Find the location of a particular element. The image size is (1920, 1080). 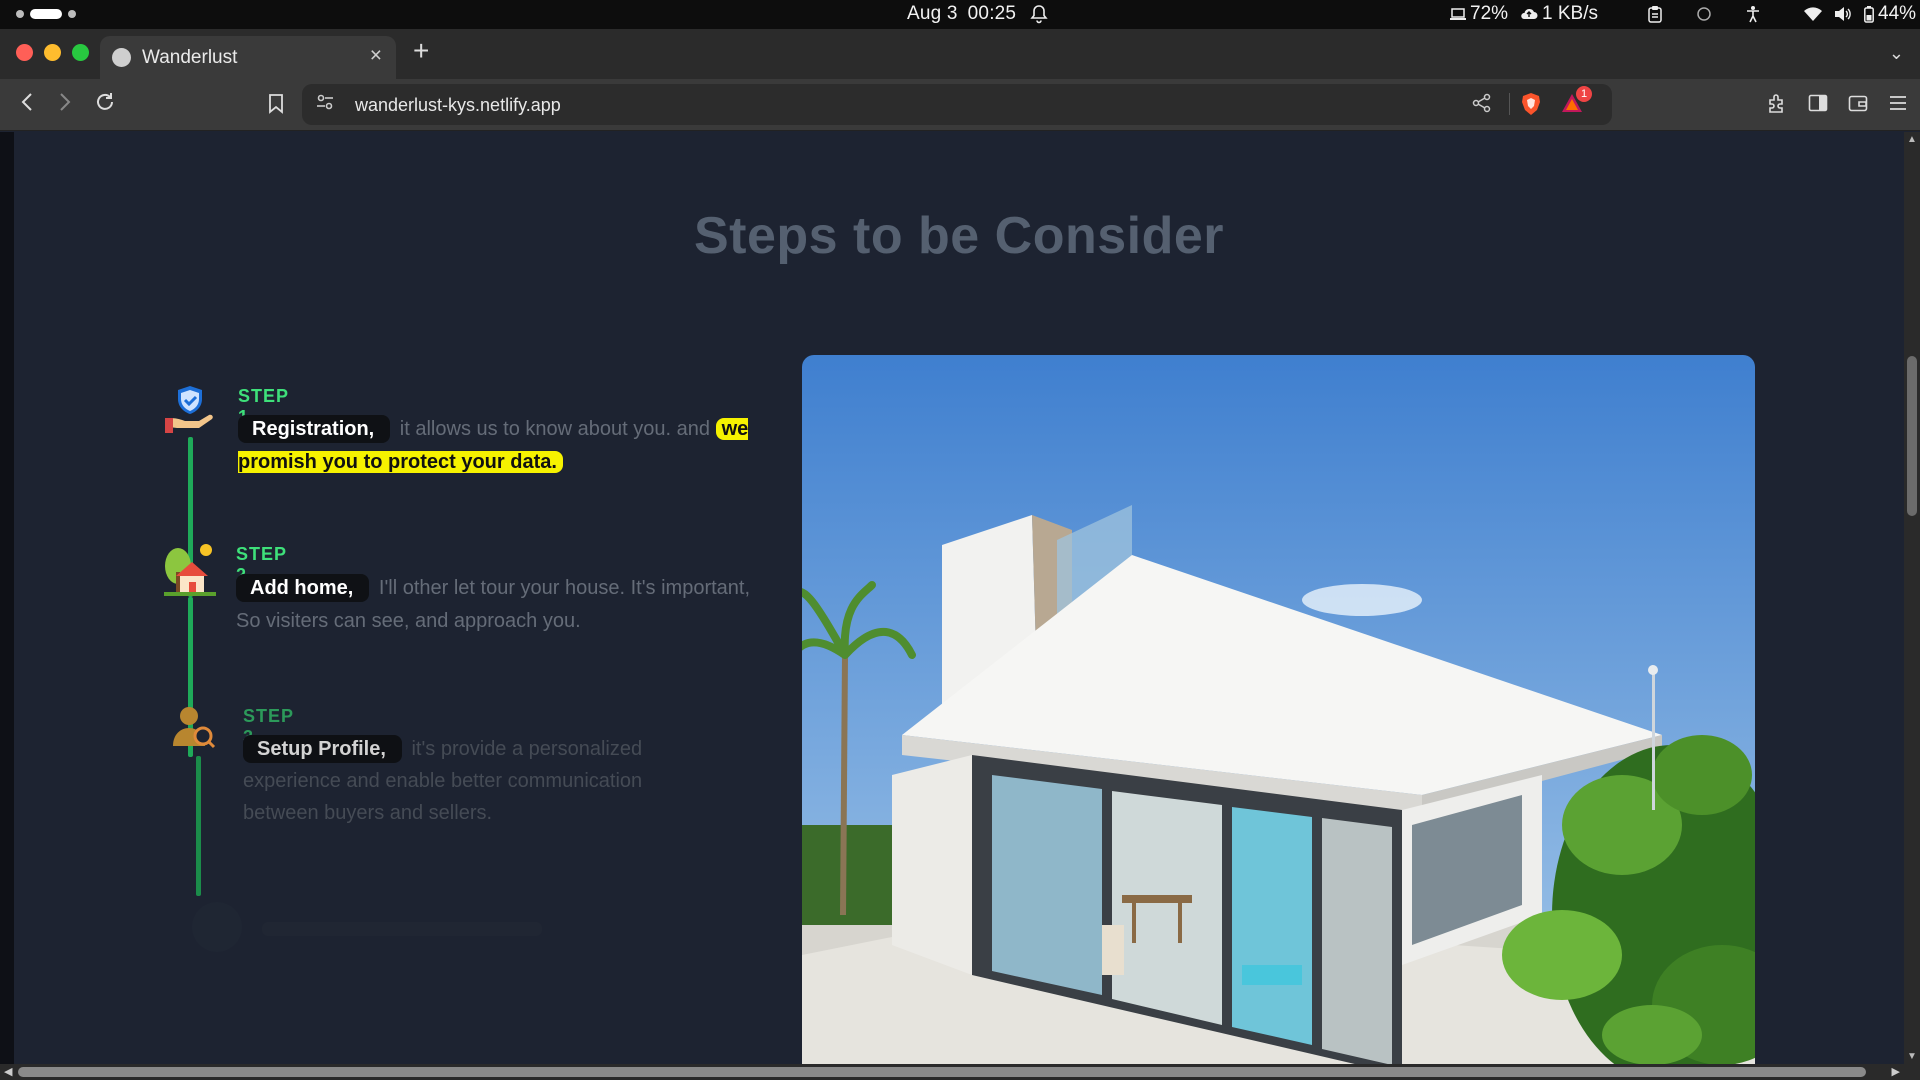

network-speed-value: 1 KB/s is located at coordinates (1570, 13).